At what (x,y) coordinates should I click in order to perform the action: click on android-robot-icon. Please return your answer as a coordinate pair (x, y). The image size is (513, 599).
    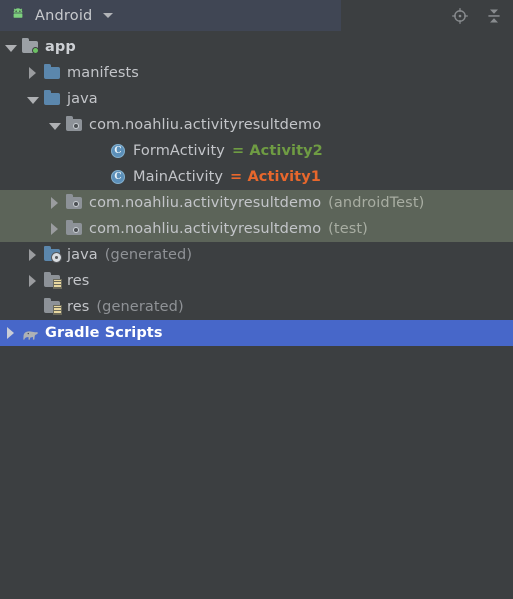
    Looking at the image, I should click on (18, 15).